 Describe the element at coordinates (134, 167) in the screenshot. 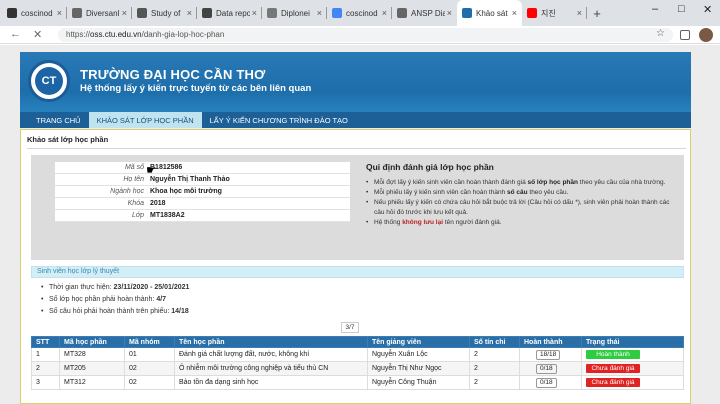

I see `info-key: Mã số` at that location.